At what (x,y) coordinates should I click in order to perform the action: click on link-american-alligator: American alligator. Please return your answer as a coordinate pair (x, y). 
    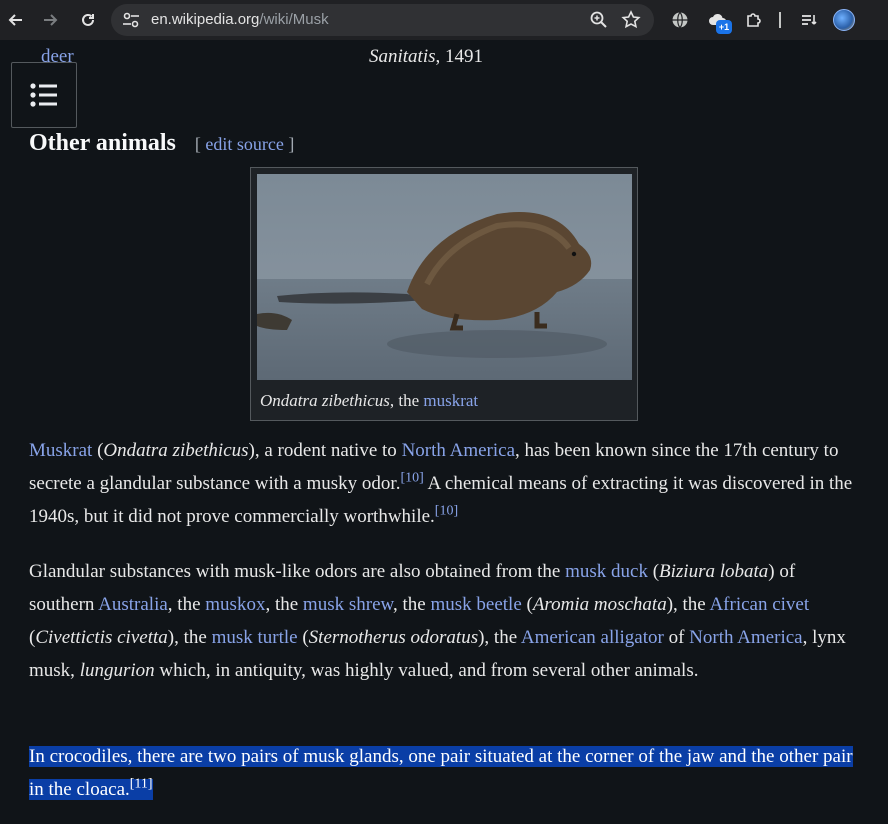
    Looking at the image, I should click on (592, 637).